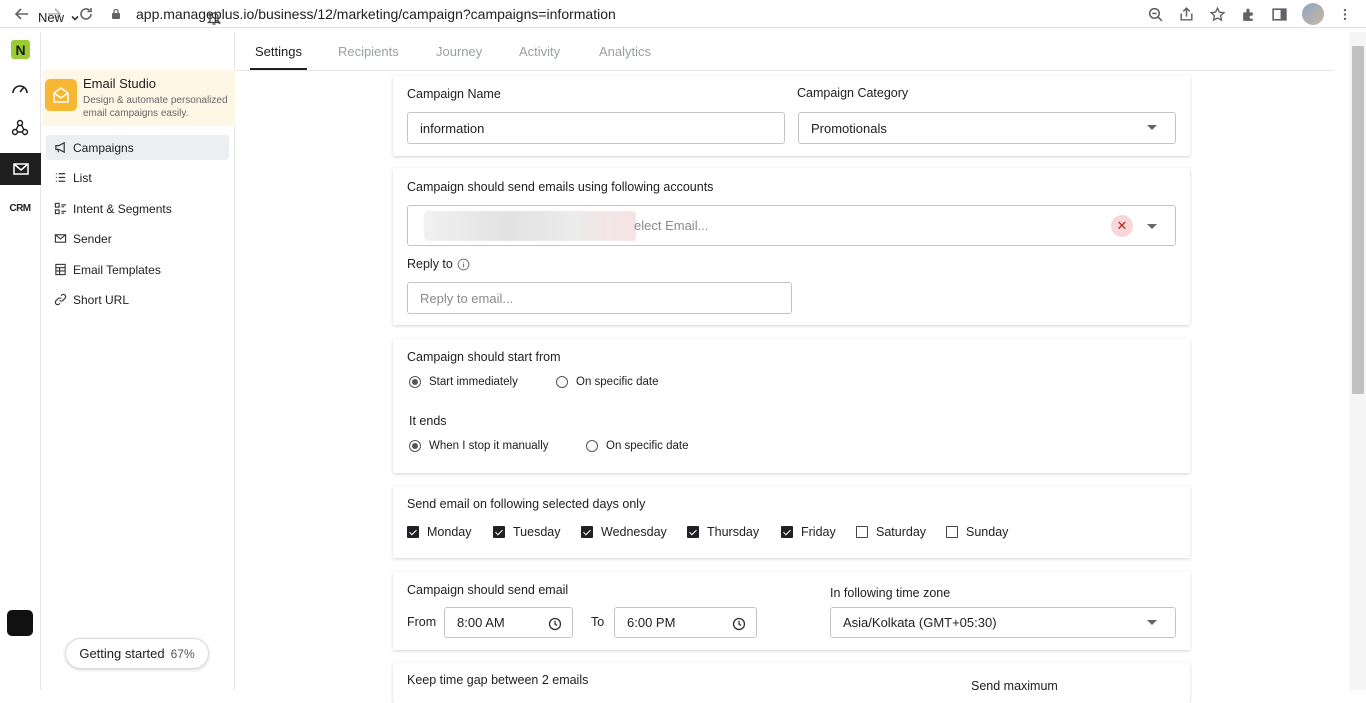 Image resolution: width=1366 pixels, height=703 pixels. I want to click on day-checkbox-thursday: Thursday, so click(723, 532).